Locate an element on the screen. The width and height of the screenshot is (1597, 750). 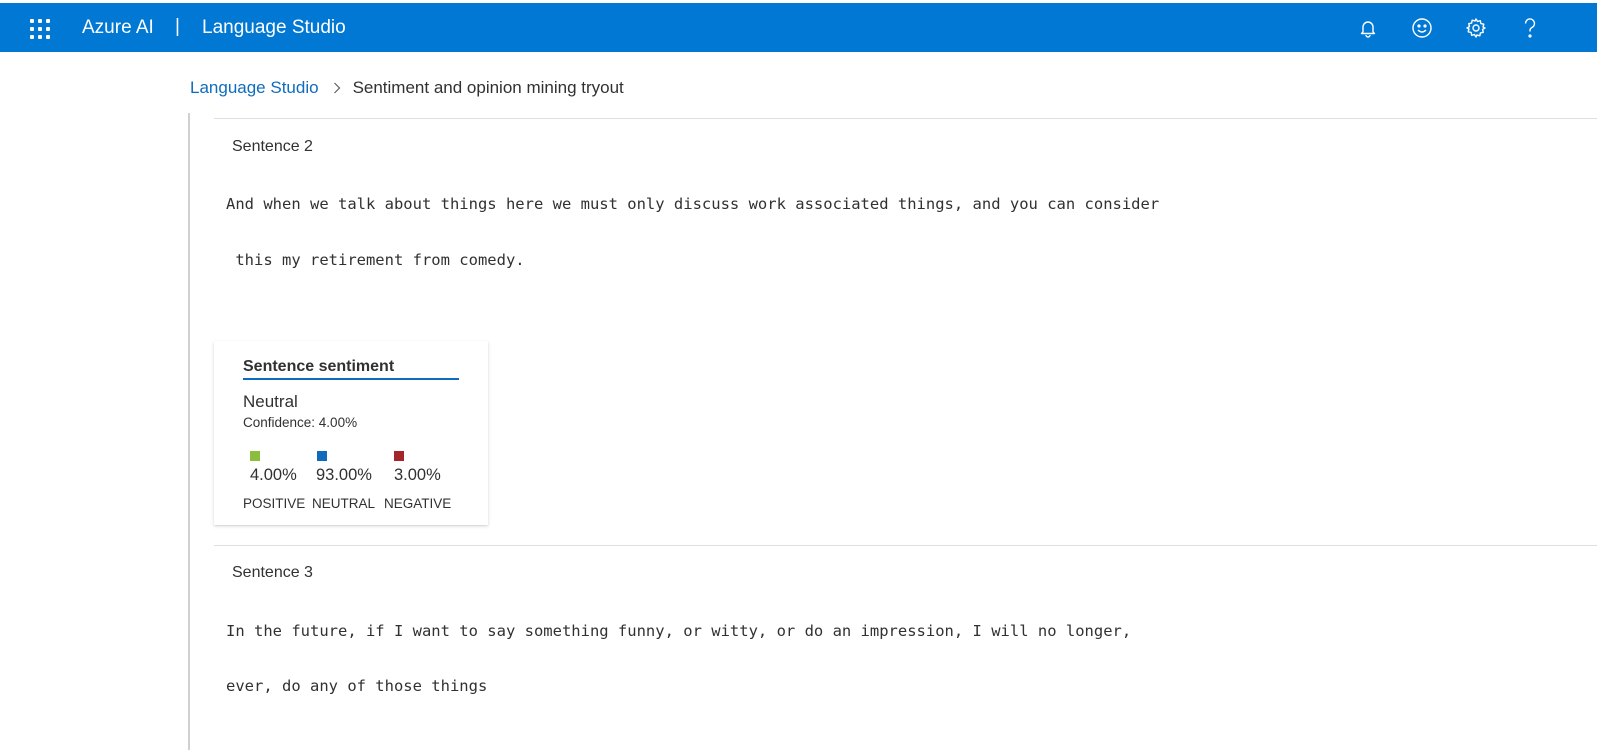
metric-value: 3.00% is located at coordinates (417, 475).